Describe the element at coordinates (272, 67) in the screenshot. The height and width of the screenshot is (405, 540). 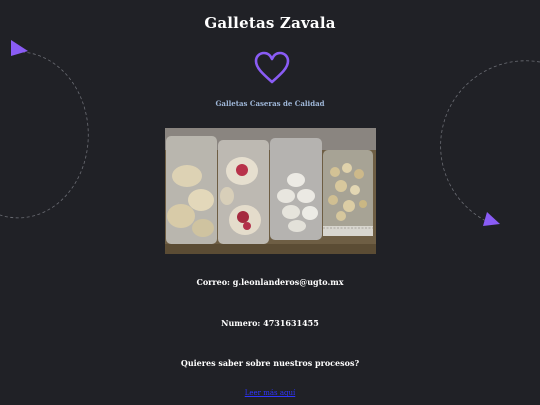
I see `heart-icon` at that location.